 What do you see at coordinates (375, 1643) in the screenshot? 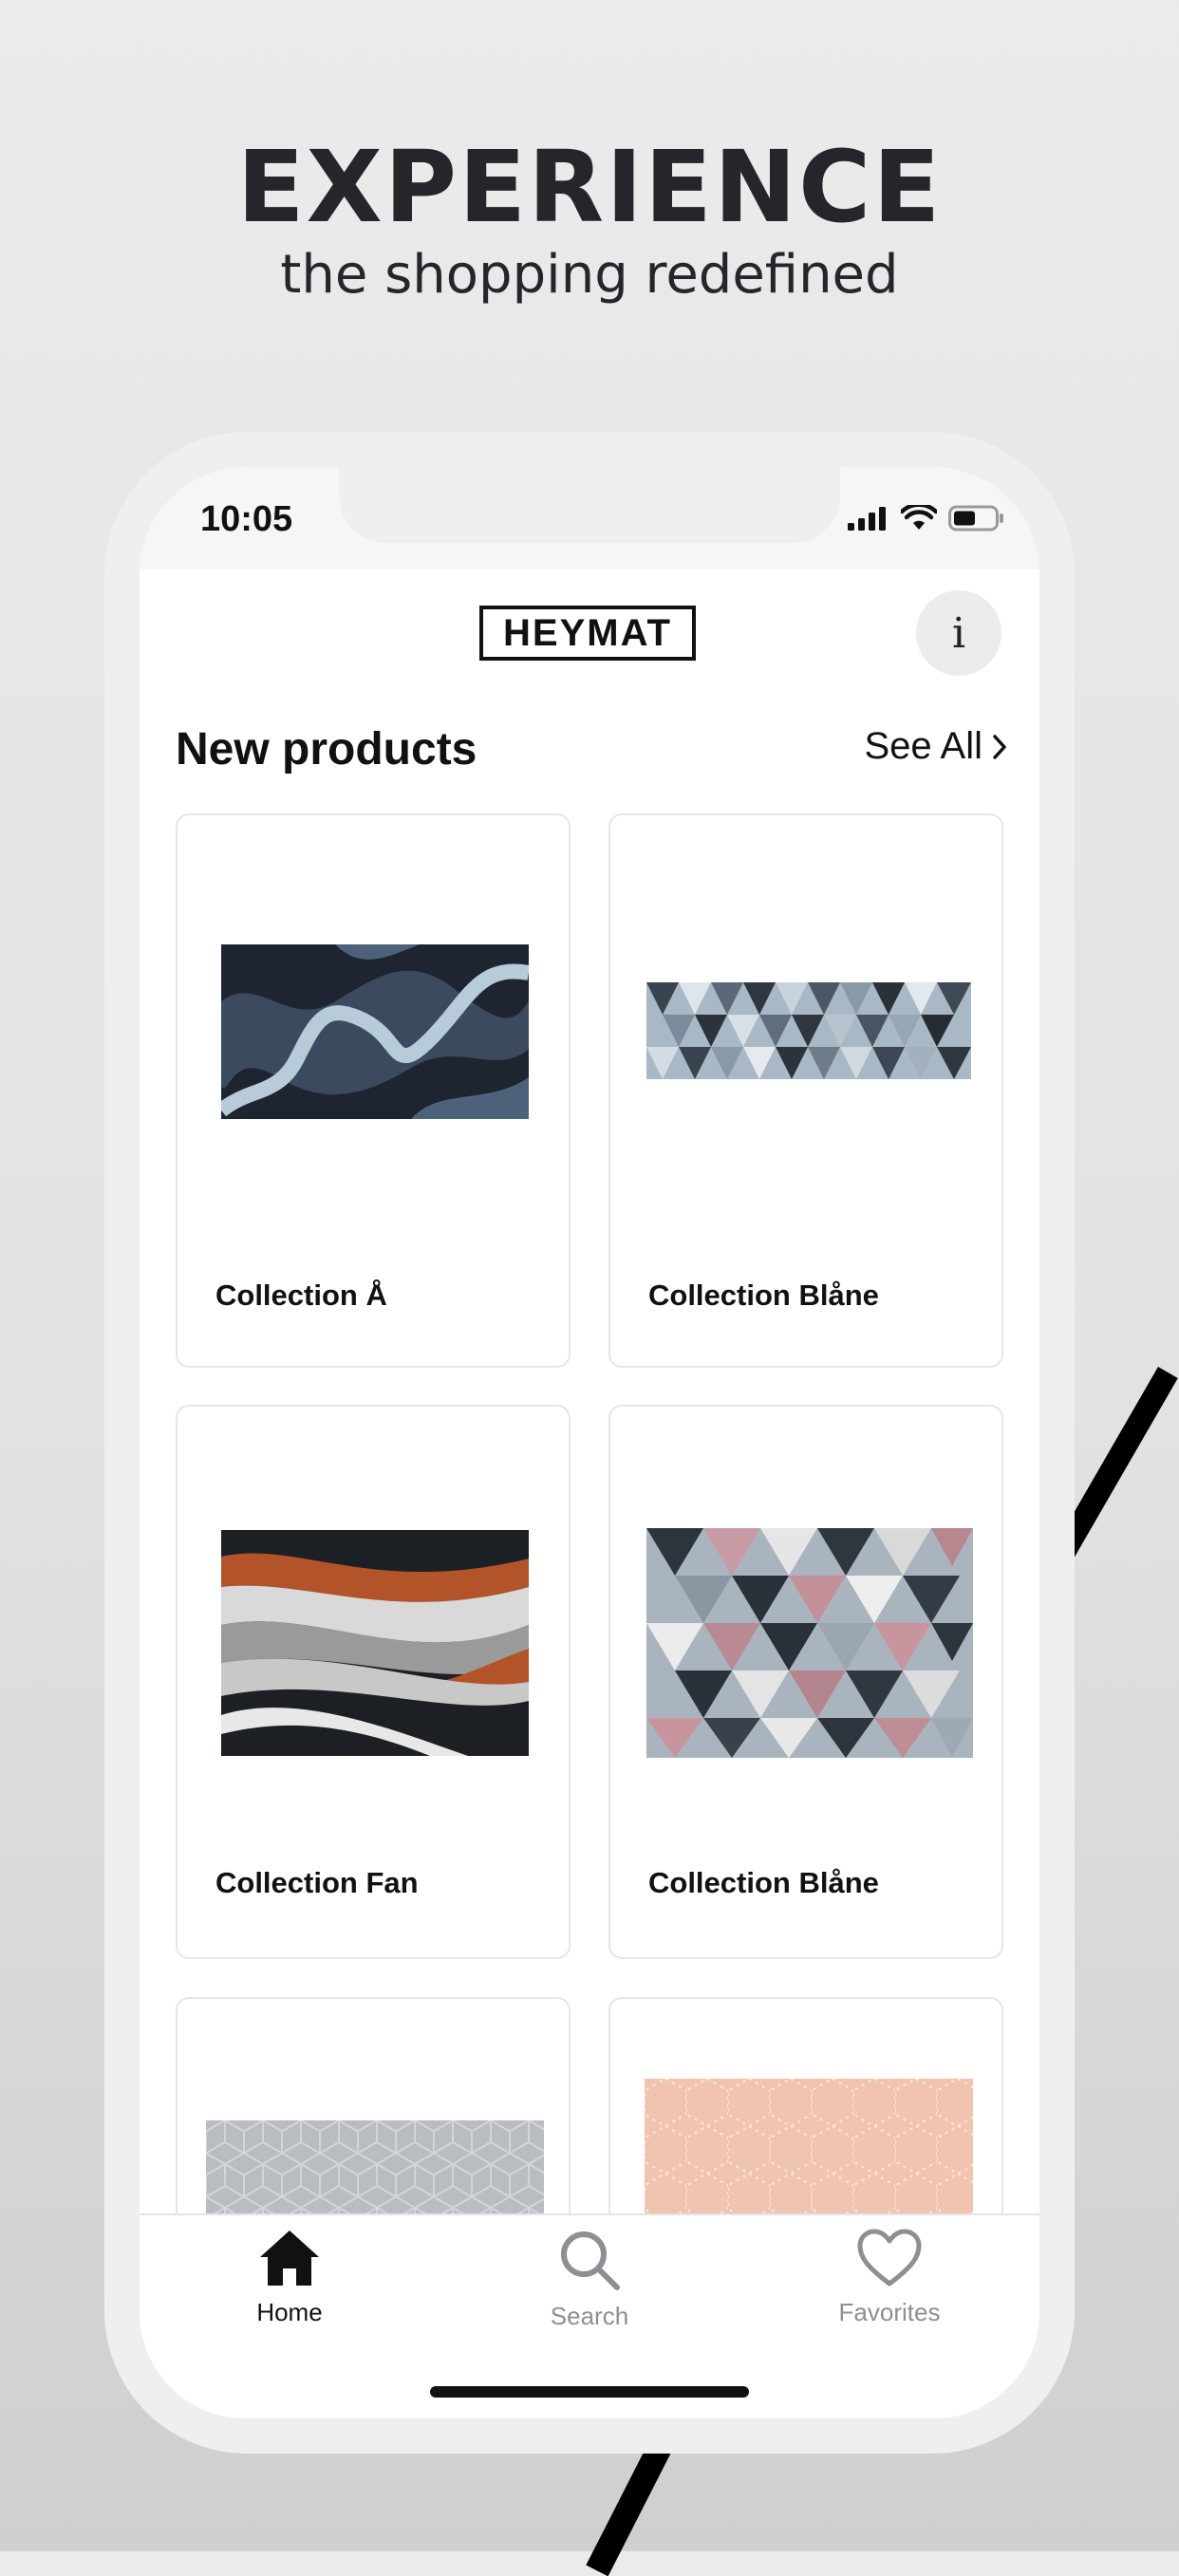
I see `rug-image-wave-orange` at bounding box center [375, 1643].